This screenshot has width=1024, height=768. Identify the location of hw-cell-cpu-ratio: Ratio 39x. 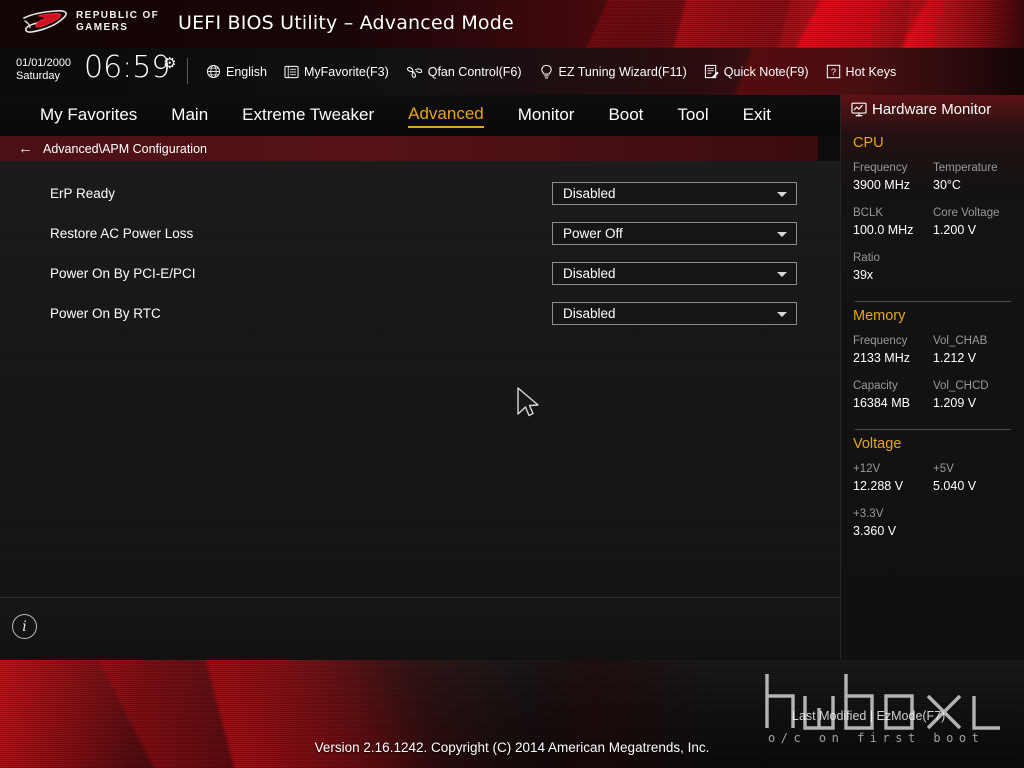
(933, 267).